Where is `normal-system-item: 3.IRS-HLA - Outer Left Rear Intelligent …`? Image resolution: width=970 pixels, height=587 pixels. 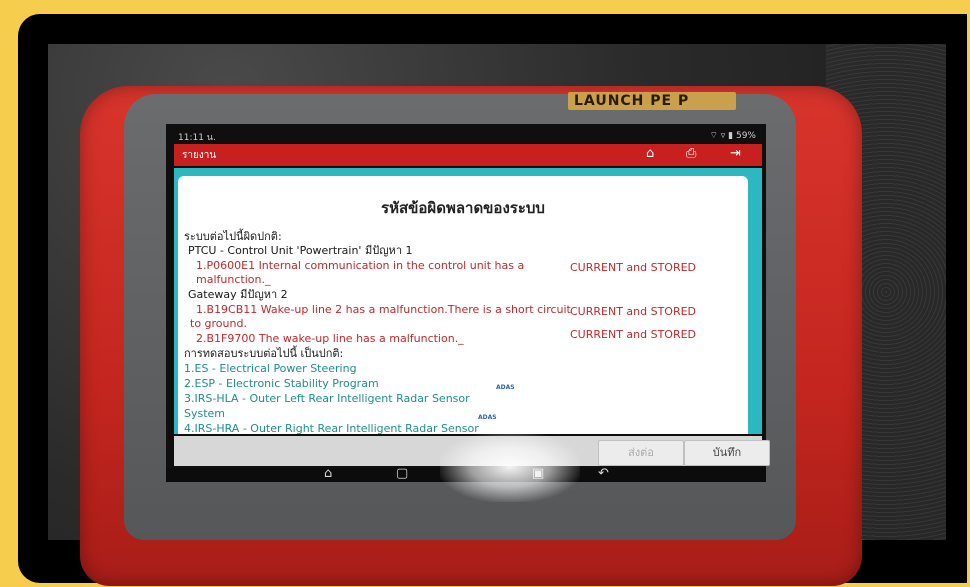
normal-system-item: 3.IRS-HLA - Outer Left Rear Intelligent … is located at coordinates (327, 398).